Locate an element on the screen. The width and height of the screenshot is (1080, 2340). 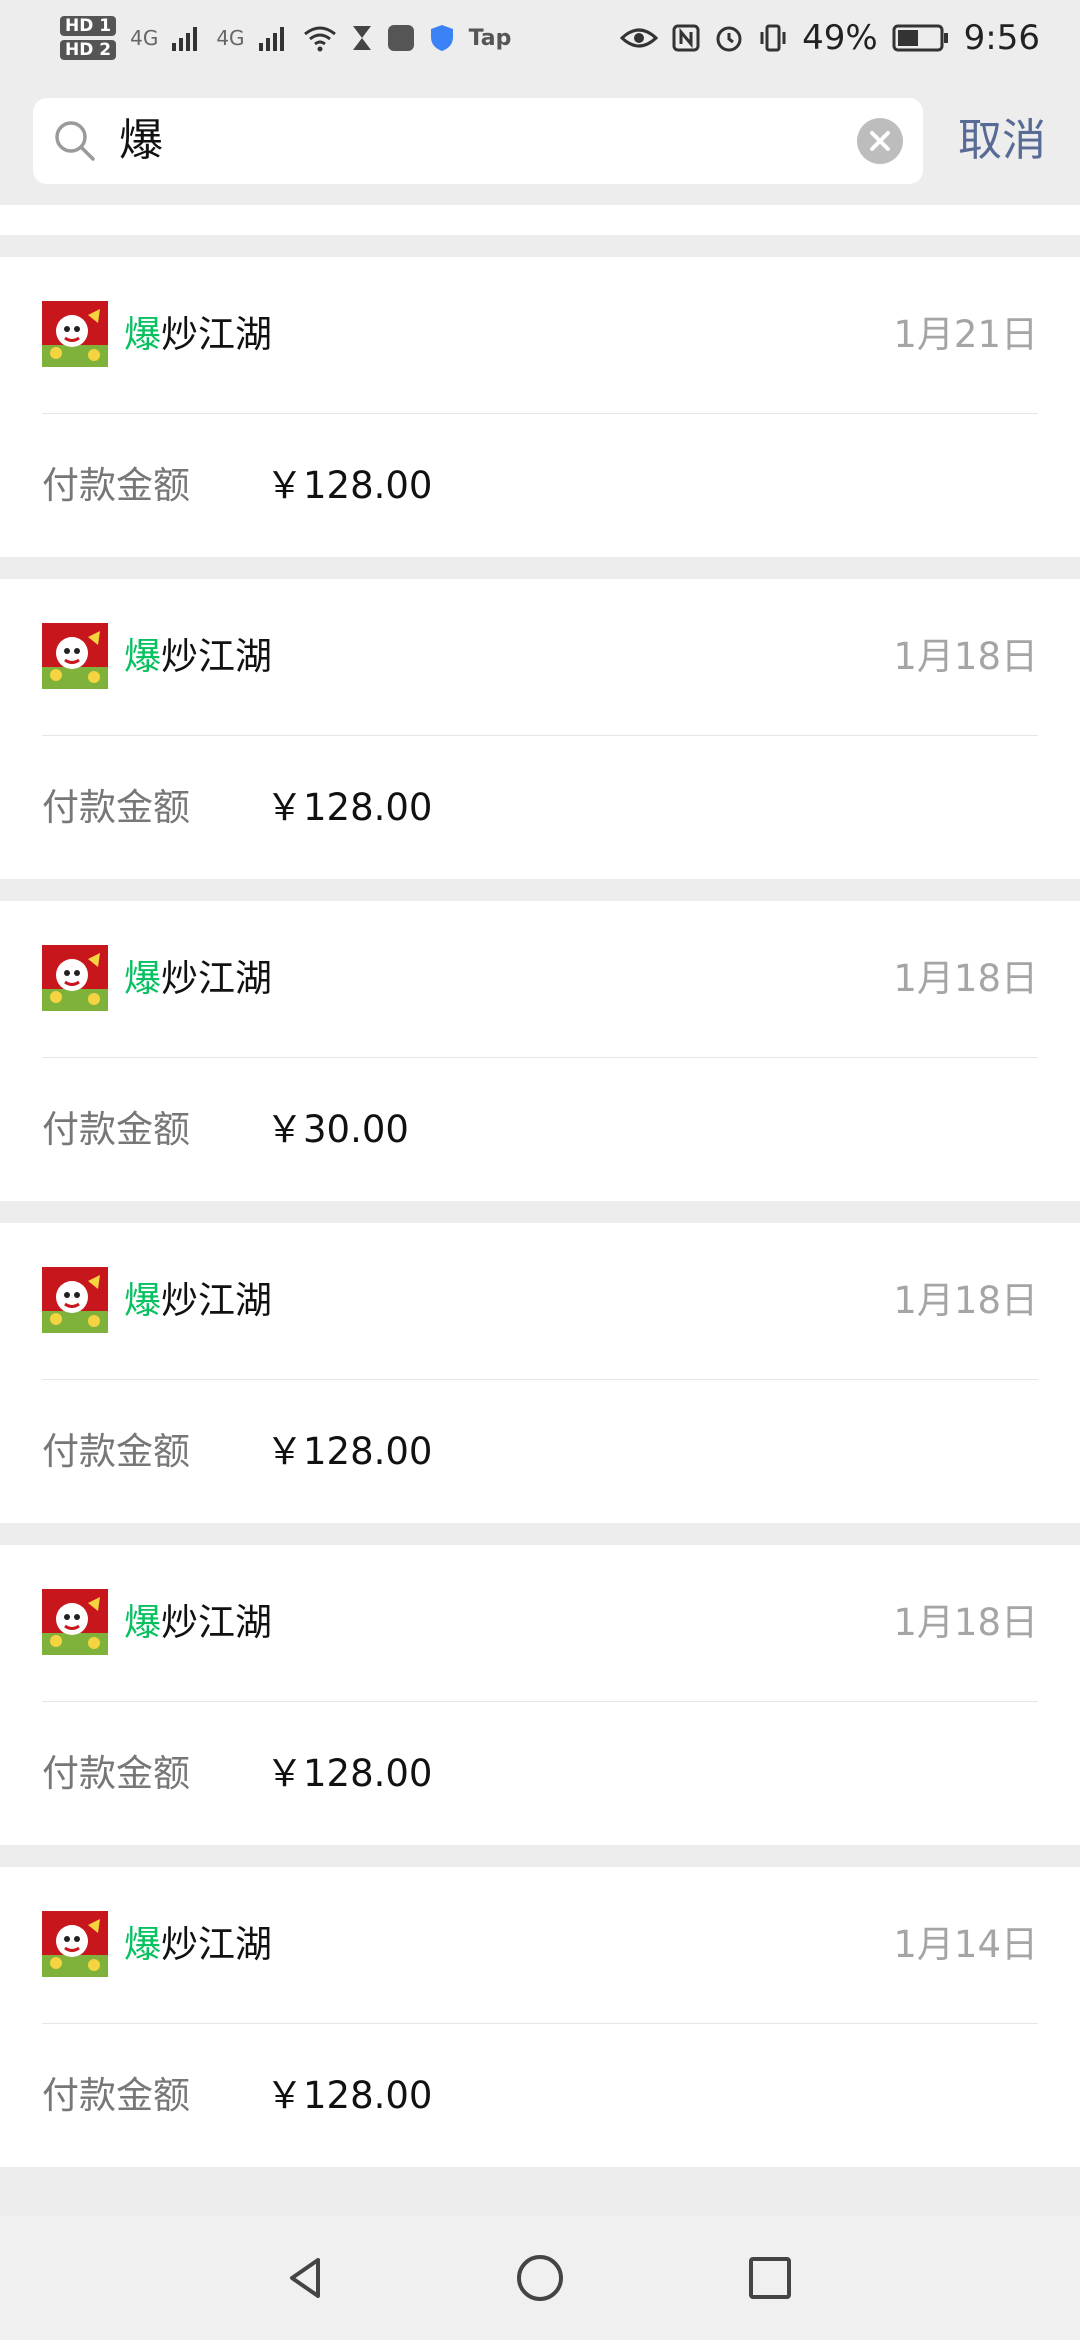
nfc-icon is located at coordinates (686, 38).